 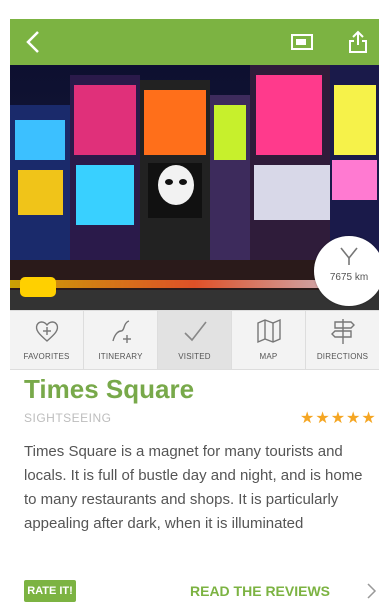 I want to click on cast-icon, so click(x=302, y=42).